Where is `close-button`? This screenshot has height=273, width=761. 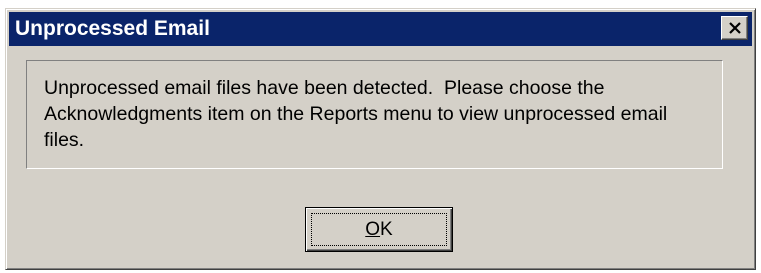
close-button is located at coordinates (734, 28).